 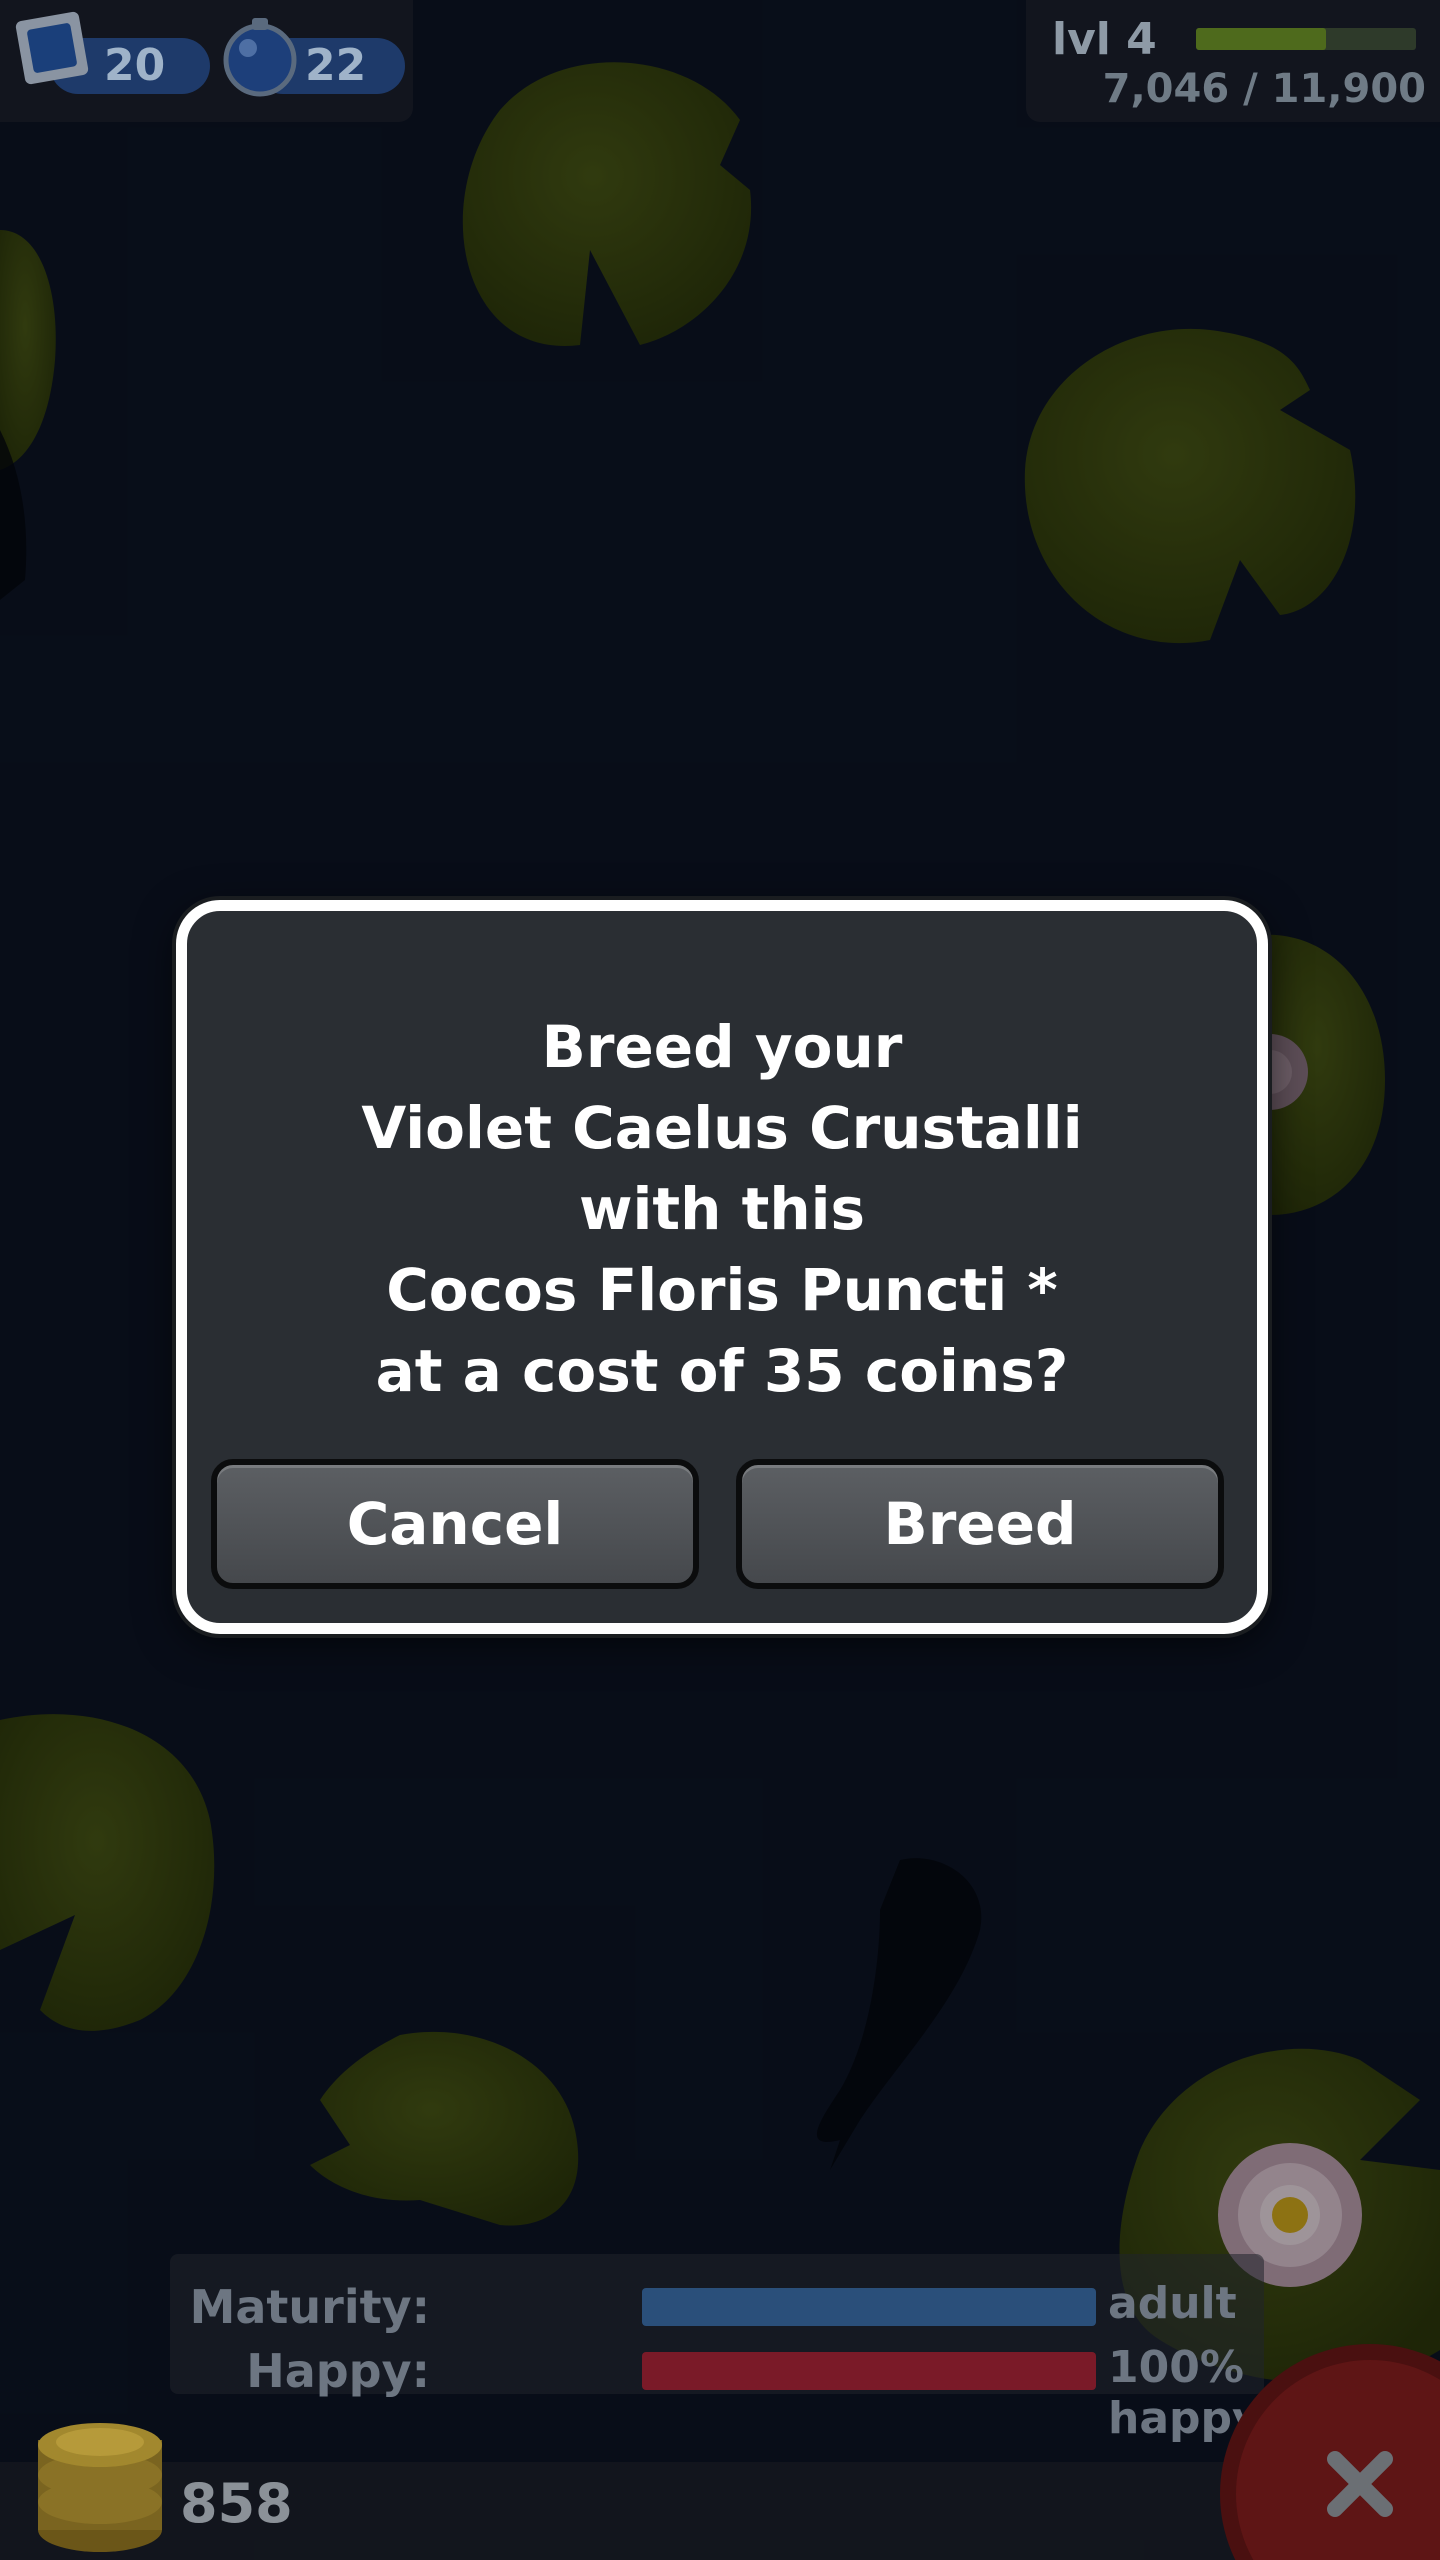 What do you see at coordinates (455, 1524) in the screenshot?
I see `cancel-button: Cancel` at bounding box center [455, 1524].